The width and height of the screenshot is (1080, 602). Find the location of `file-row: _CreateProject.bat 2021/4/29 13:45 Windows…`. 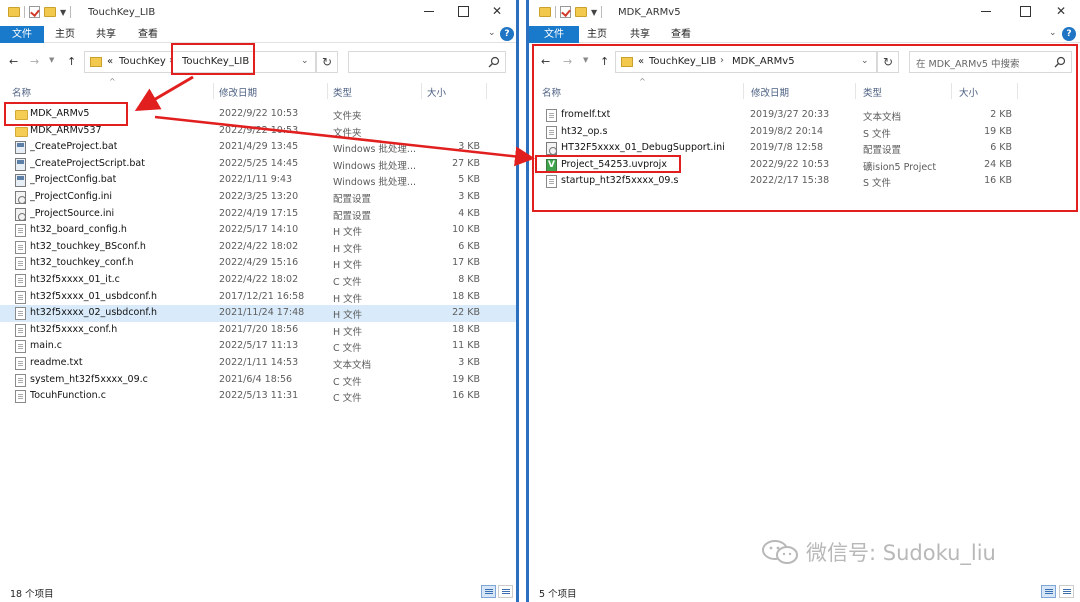

file-row: _CreateProject.bat 2021/4/29 13:45 Windows… is located at coordinates (258, 147).